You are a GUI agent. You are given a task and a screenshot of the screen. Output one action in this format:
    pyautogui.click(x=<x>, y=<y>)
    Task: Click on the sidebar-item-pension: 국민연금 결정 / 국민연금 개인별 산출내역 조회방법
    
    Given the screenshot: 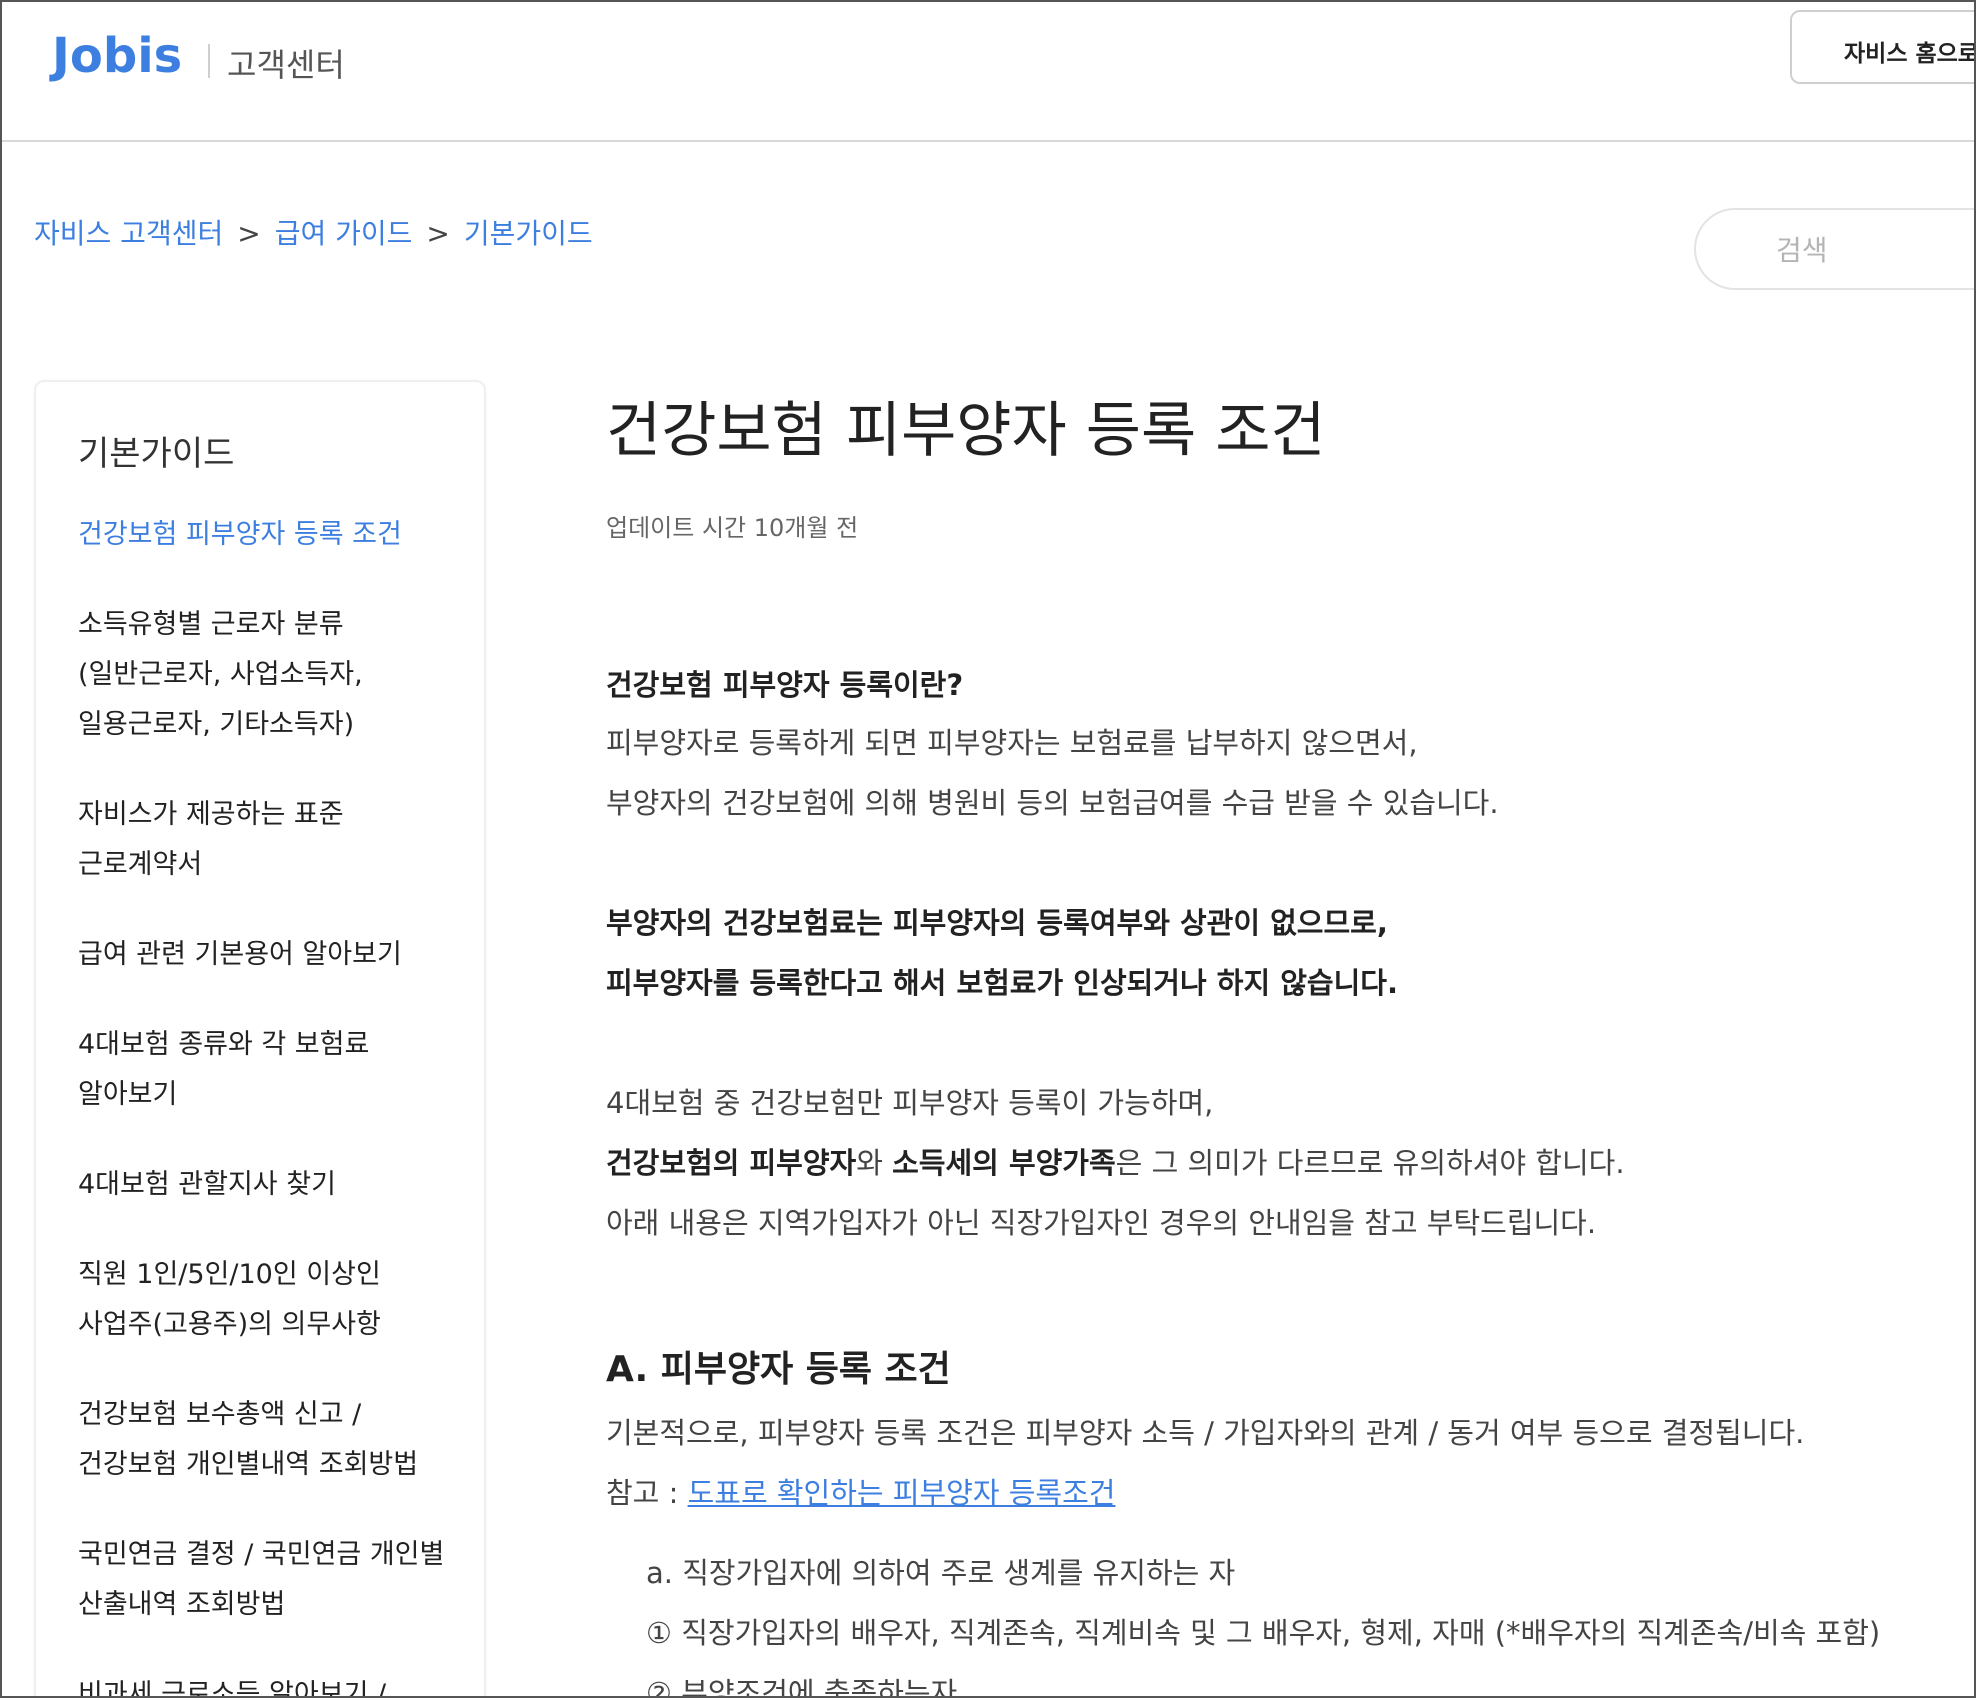 What is the action you would take?
    pyautogui.click(x=268, y=1580)
    